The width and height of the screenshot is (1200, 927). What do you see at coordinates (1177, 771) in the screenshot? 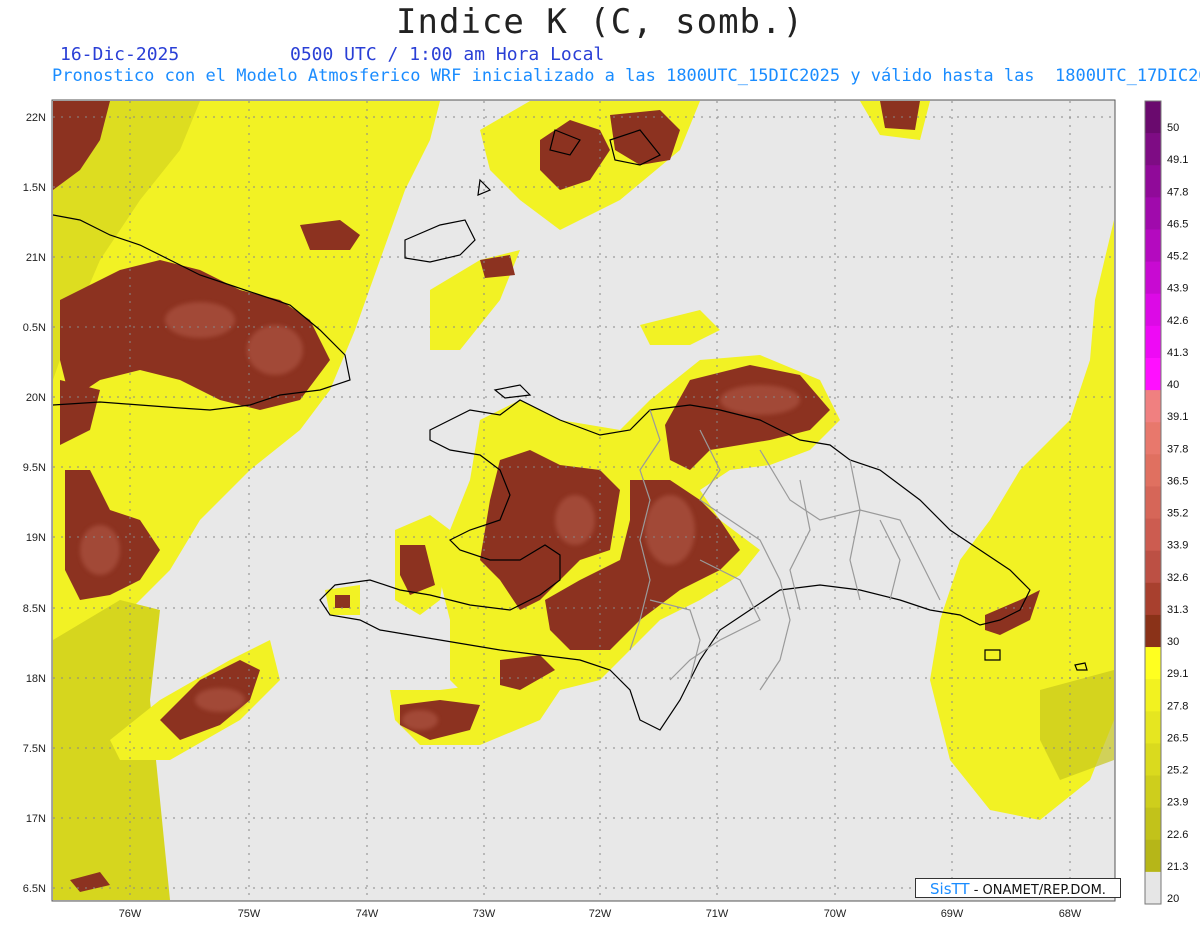
I see `colorbar-label: 25.2` at bounding box center [1177, 771].